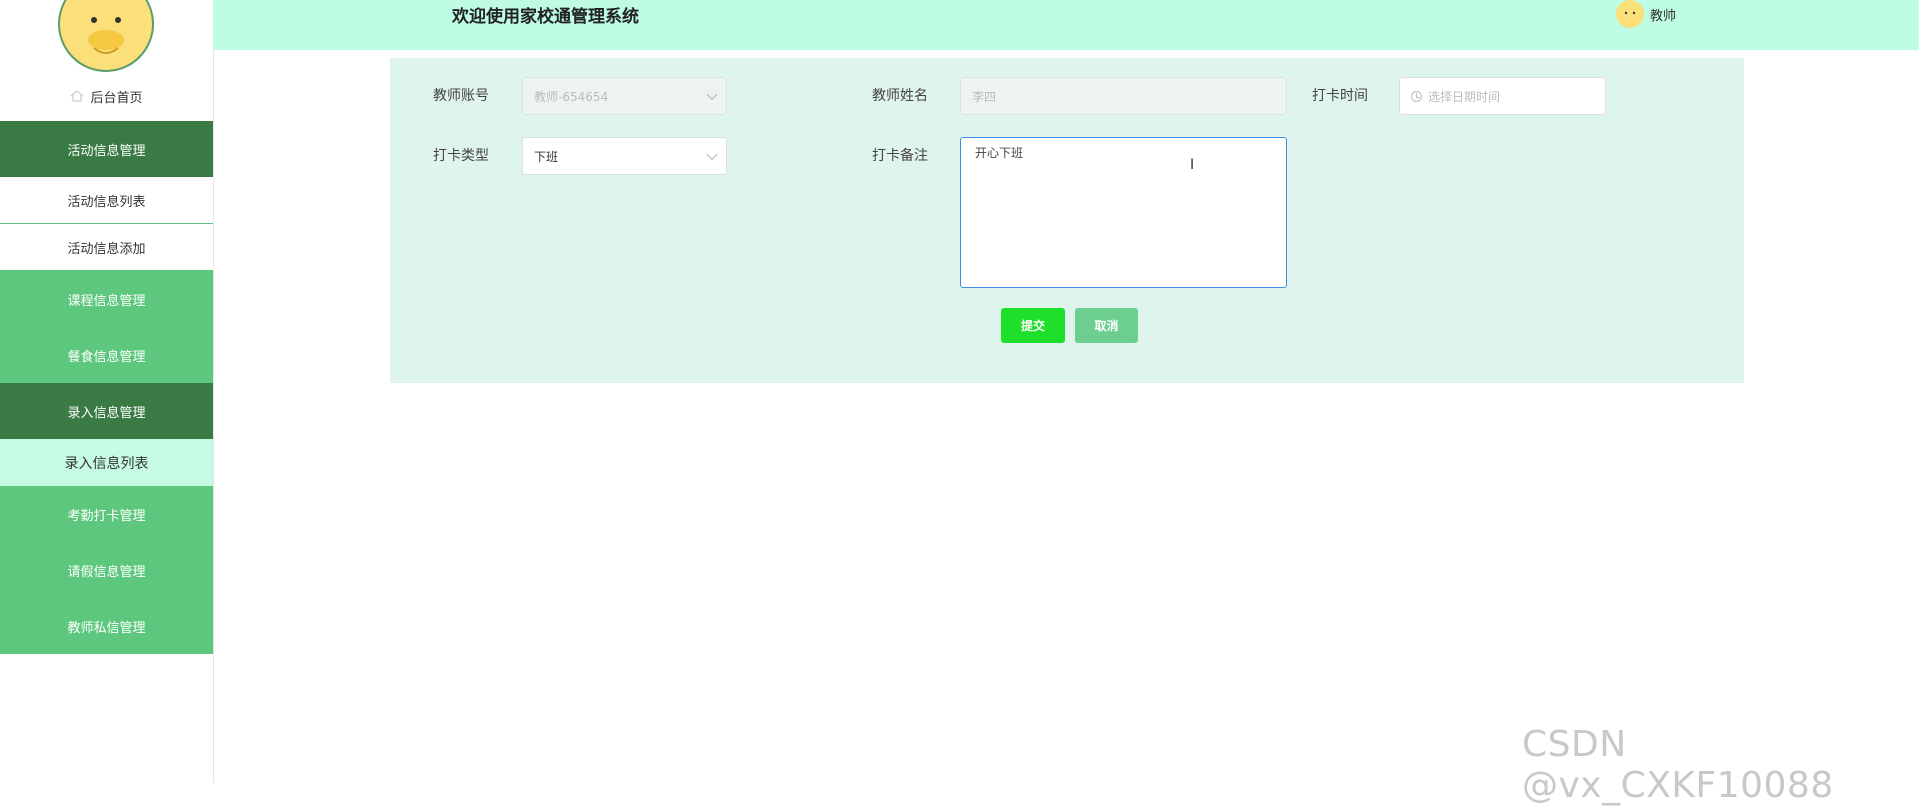  I want to click on sidebar-item-3: 课程信息管理, so click(106, 299).